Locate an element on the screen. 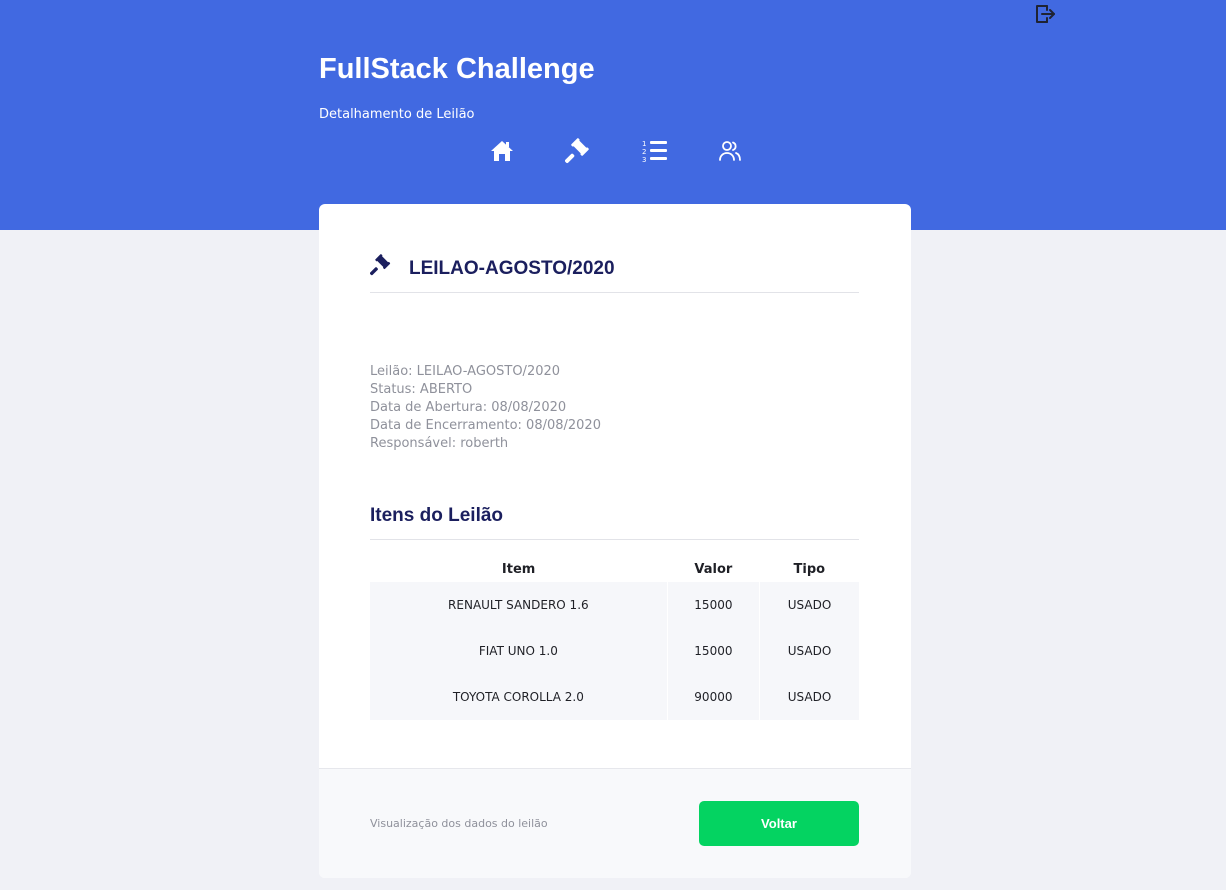 The image size is (1226, 890). numbered-list-icon: 1 2 3 is located at coordinates (654, 151).